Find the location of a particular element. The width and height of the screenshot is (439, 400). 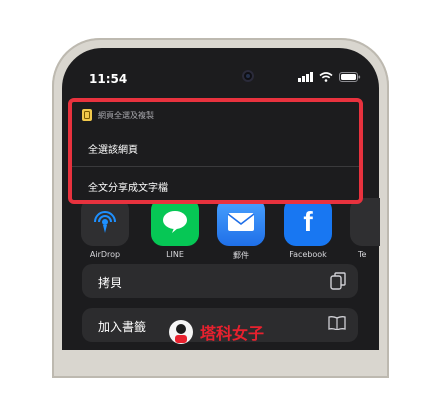

cellular-signal-icon is located at coordinates (305, 77).